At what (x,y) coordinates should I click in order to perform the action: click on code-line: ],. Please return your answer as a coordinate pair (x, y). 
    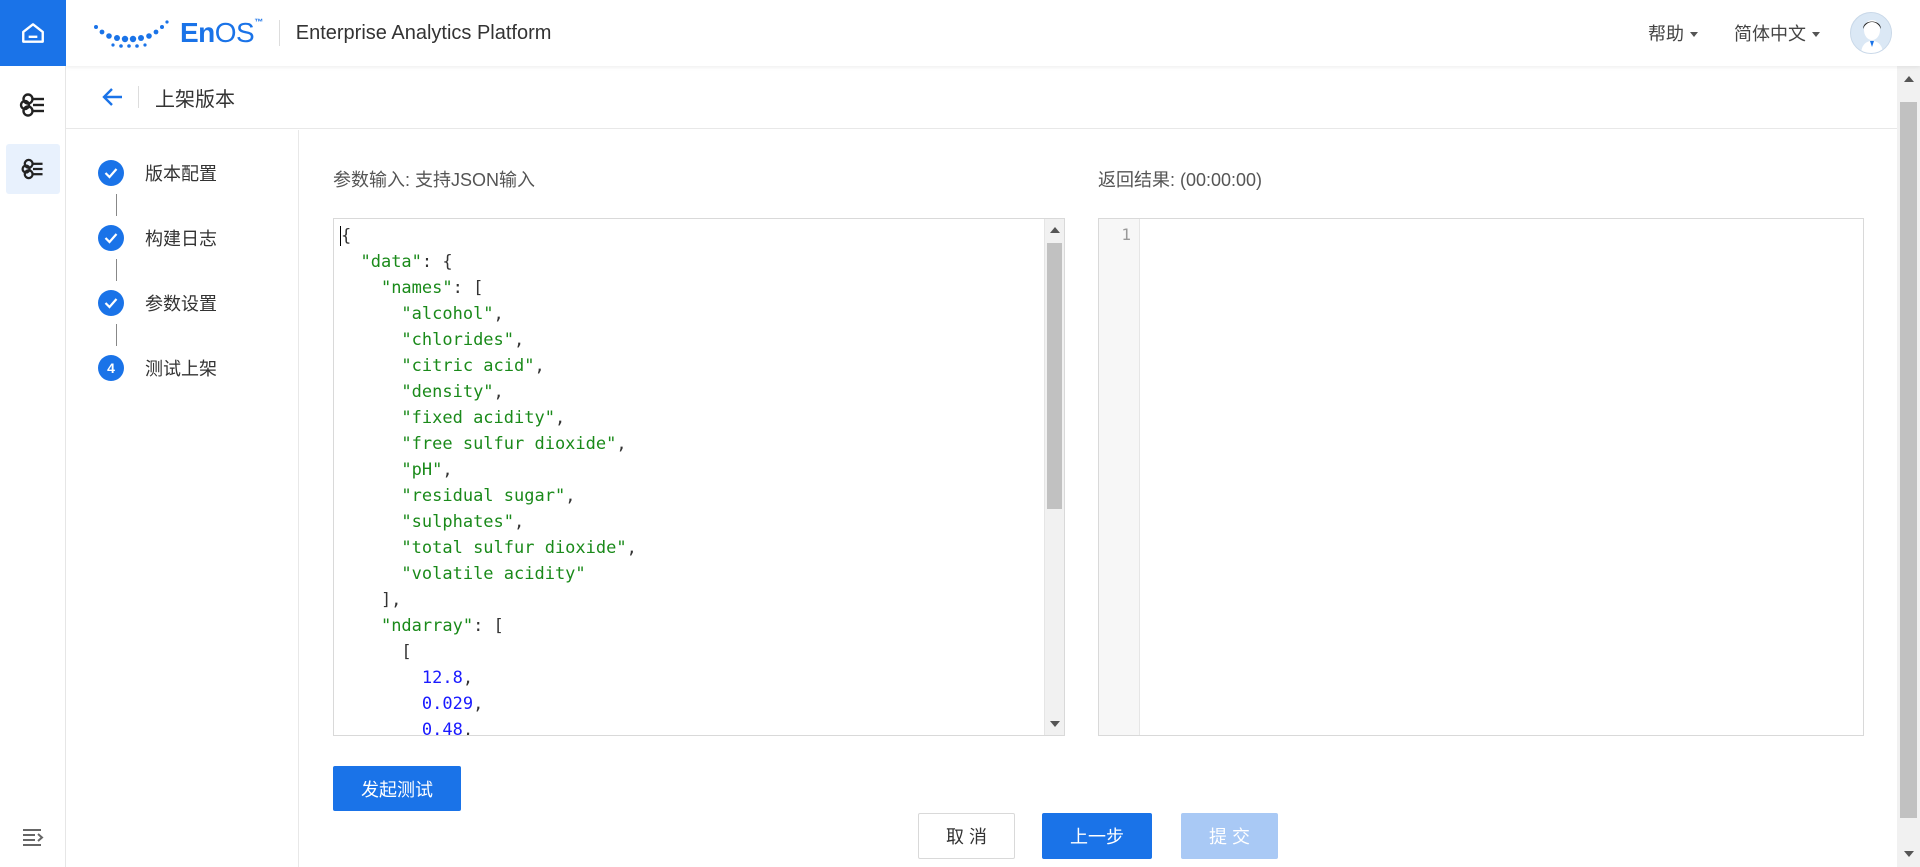
    Looking at the image, I should click on (371, 600).